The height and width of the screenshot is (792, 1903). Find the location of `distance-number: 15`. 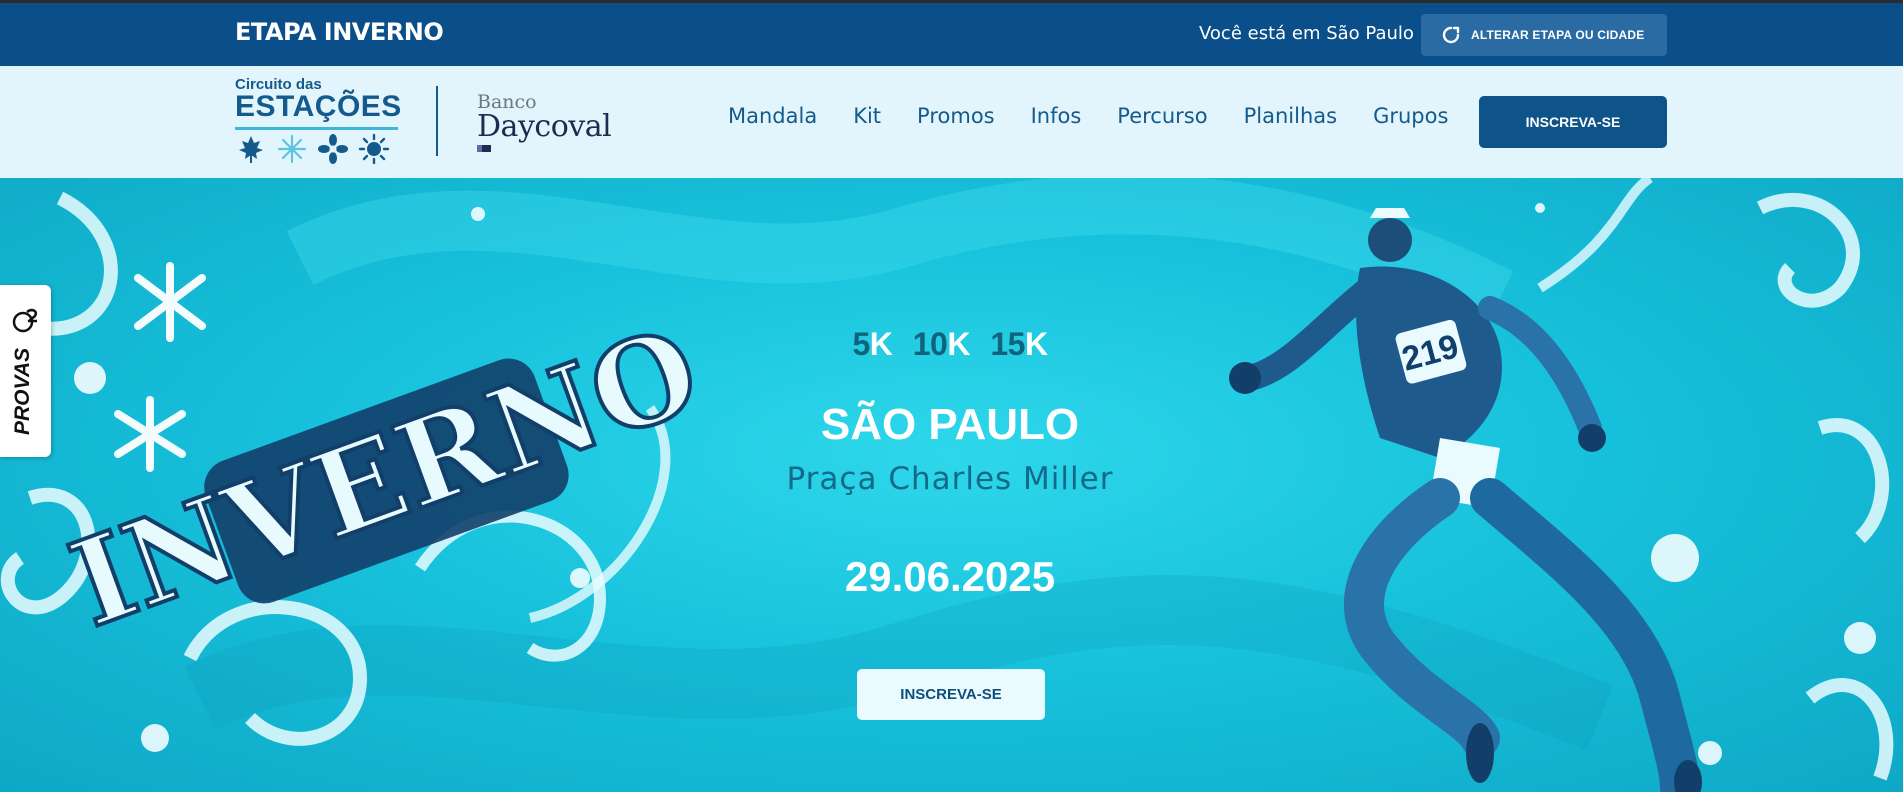

distance-number: 15 is located at coordinates (1007, 344).